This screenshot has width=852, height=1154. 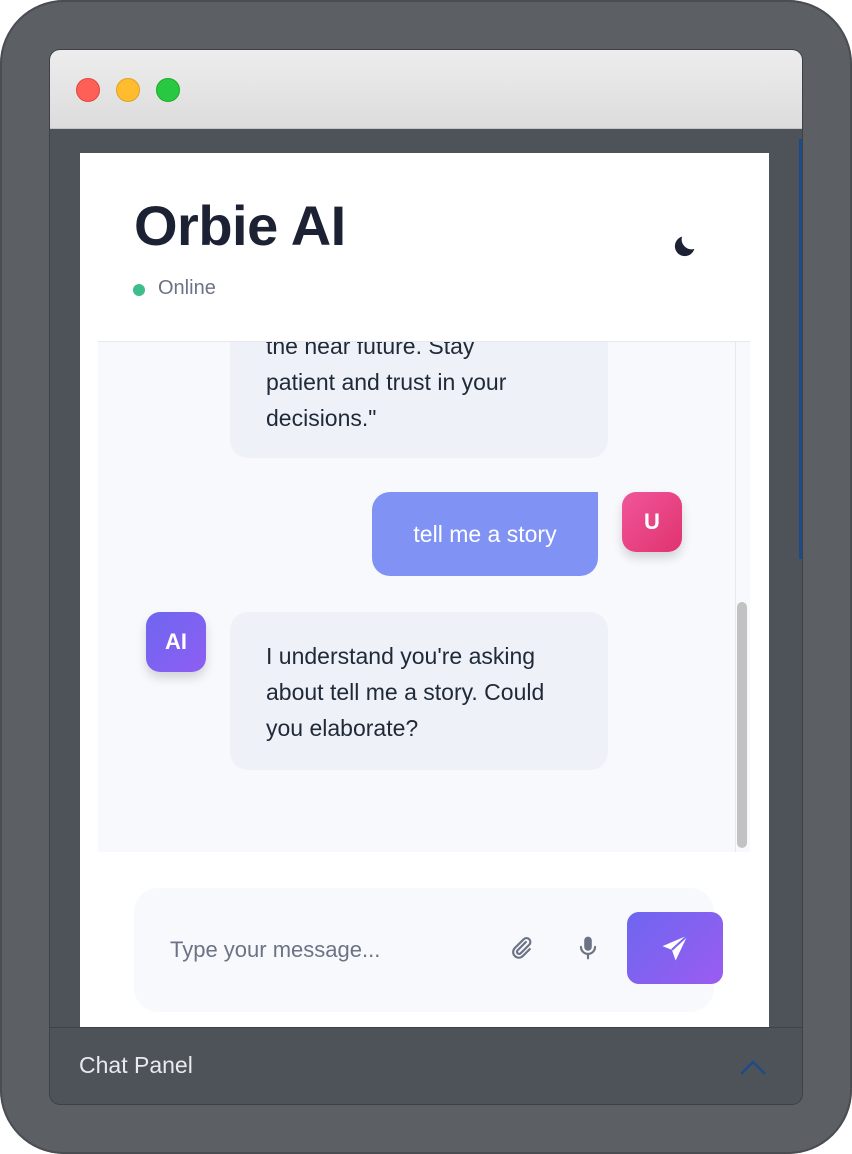 I want to click on message-line: about tell me a story. Could, so click(x=405, y=692).